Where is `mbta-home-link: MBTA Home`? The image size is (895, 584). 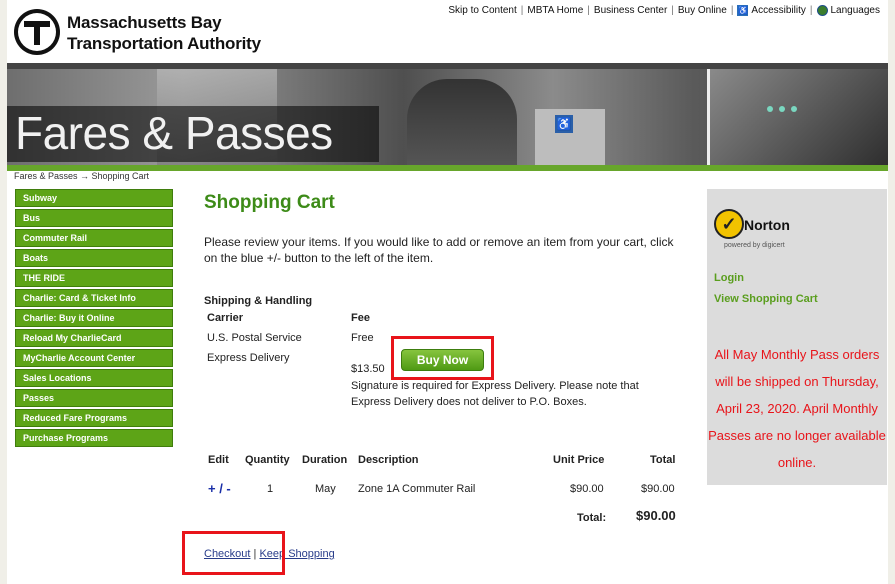
mbta-home-link: MBTA Home is located at coordinates (555, 10).